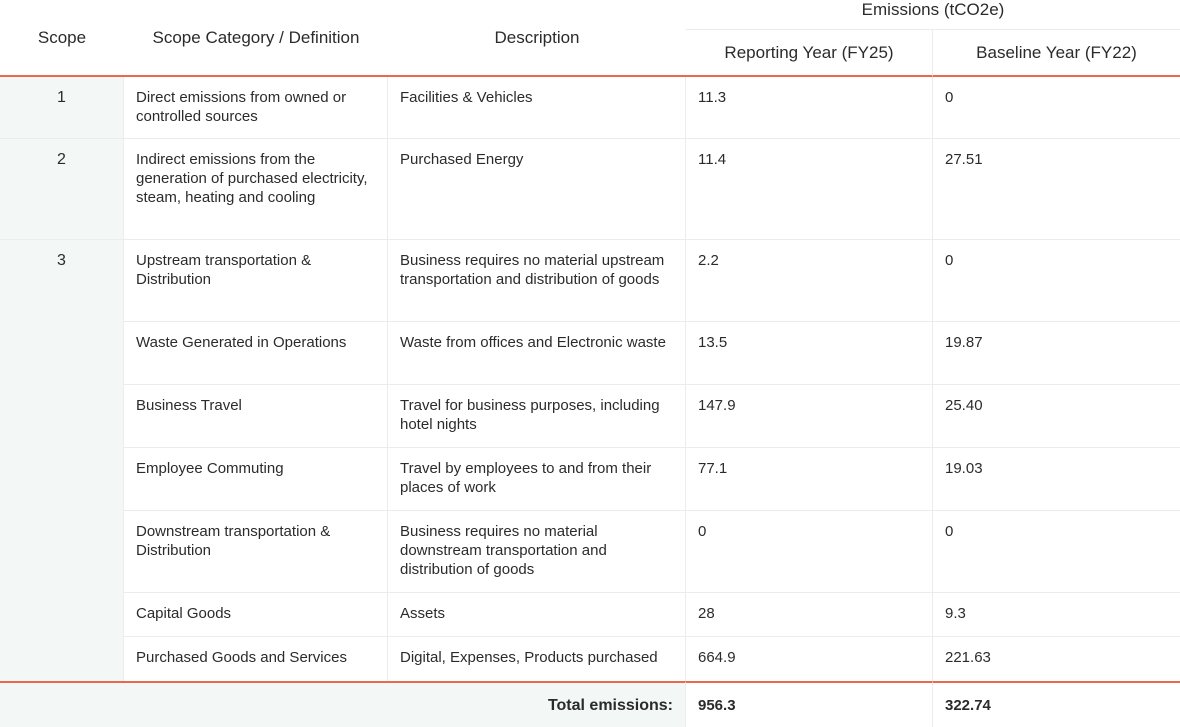 Image resolution: width=1180 pixels, height=727 pixels. I want to click on row-description: Purchased Energy, so click(537, 189).